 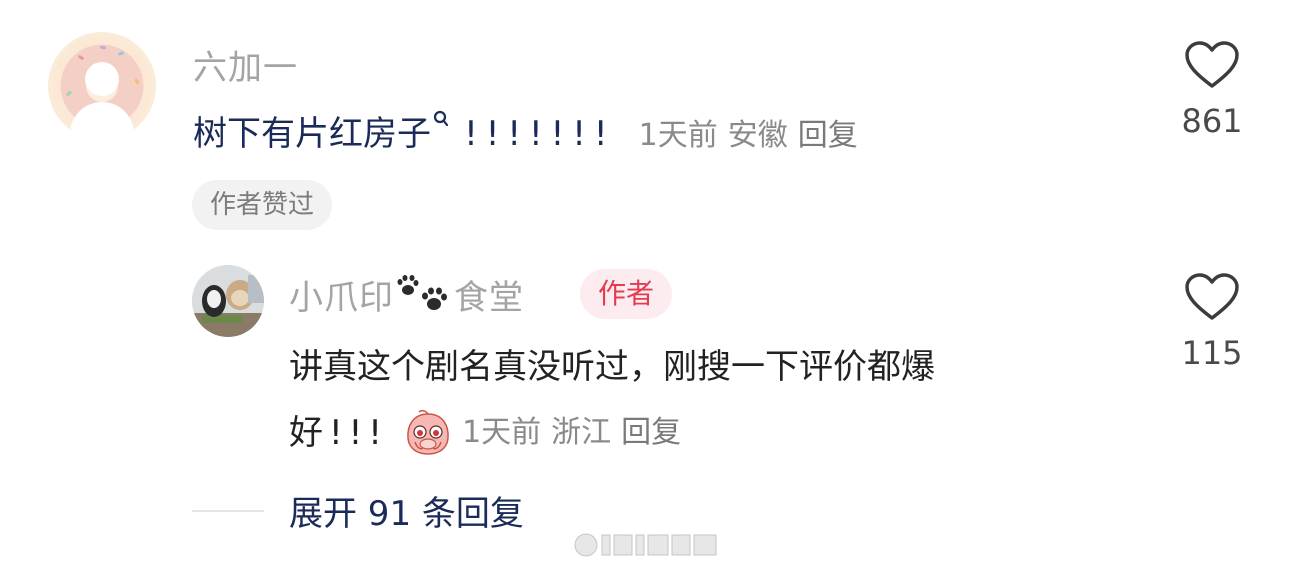 What do you see at coordinates (228, 301) in the screenshot?
I see `reply-avatar` at bounding box center [228, 301].